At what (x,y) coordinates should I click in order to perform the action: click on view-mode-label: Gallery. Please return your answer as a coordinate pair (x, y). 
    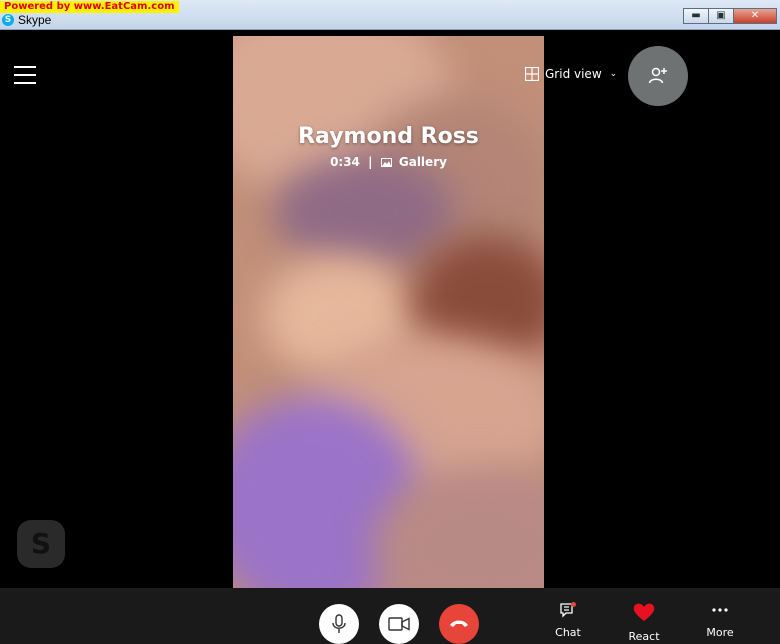
    Looking at the image, I should click on (422, 162).